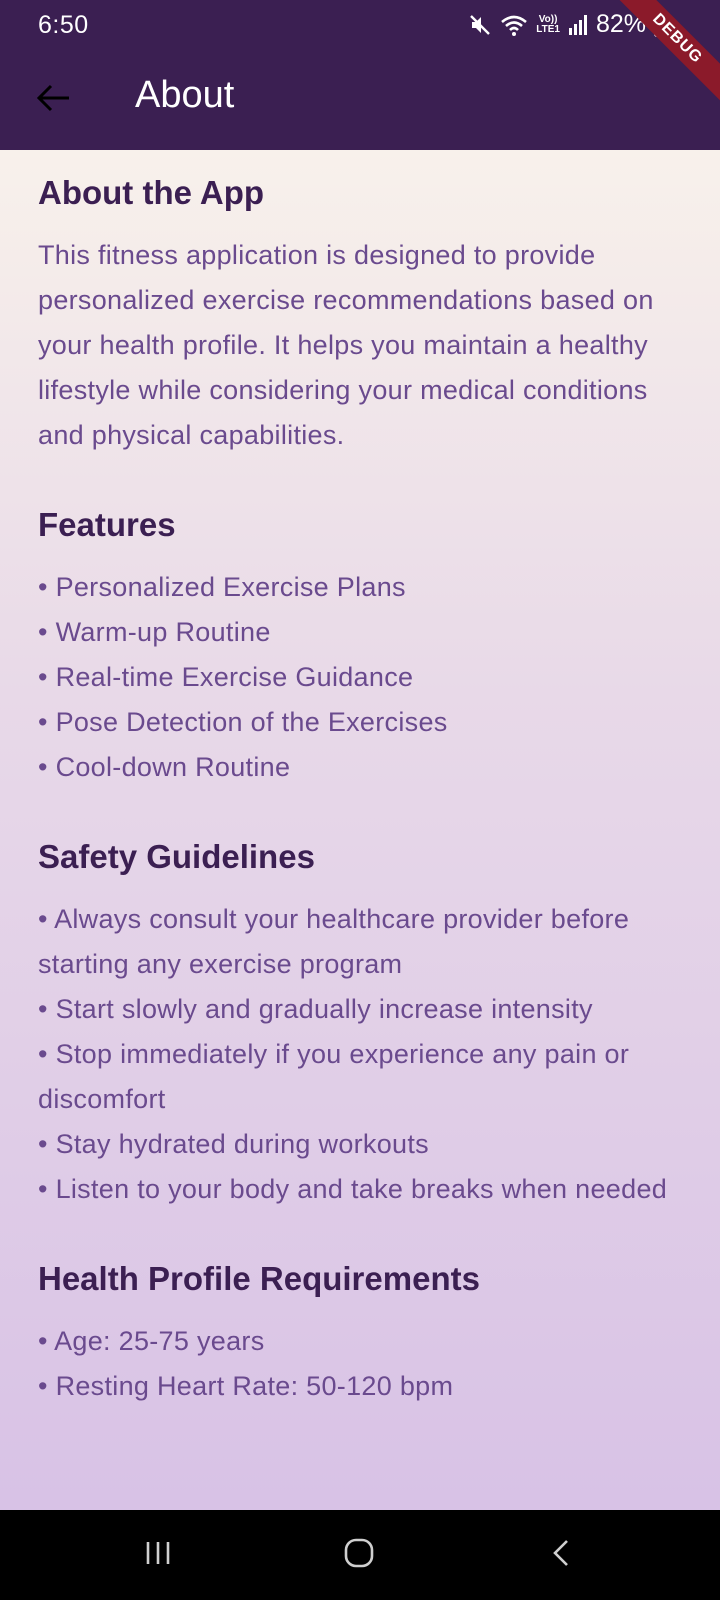 The height and width of the screenshot is (1600, 720). I want to click on recent-apps-icon, so click(158, 1555).